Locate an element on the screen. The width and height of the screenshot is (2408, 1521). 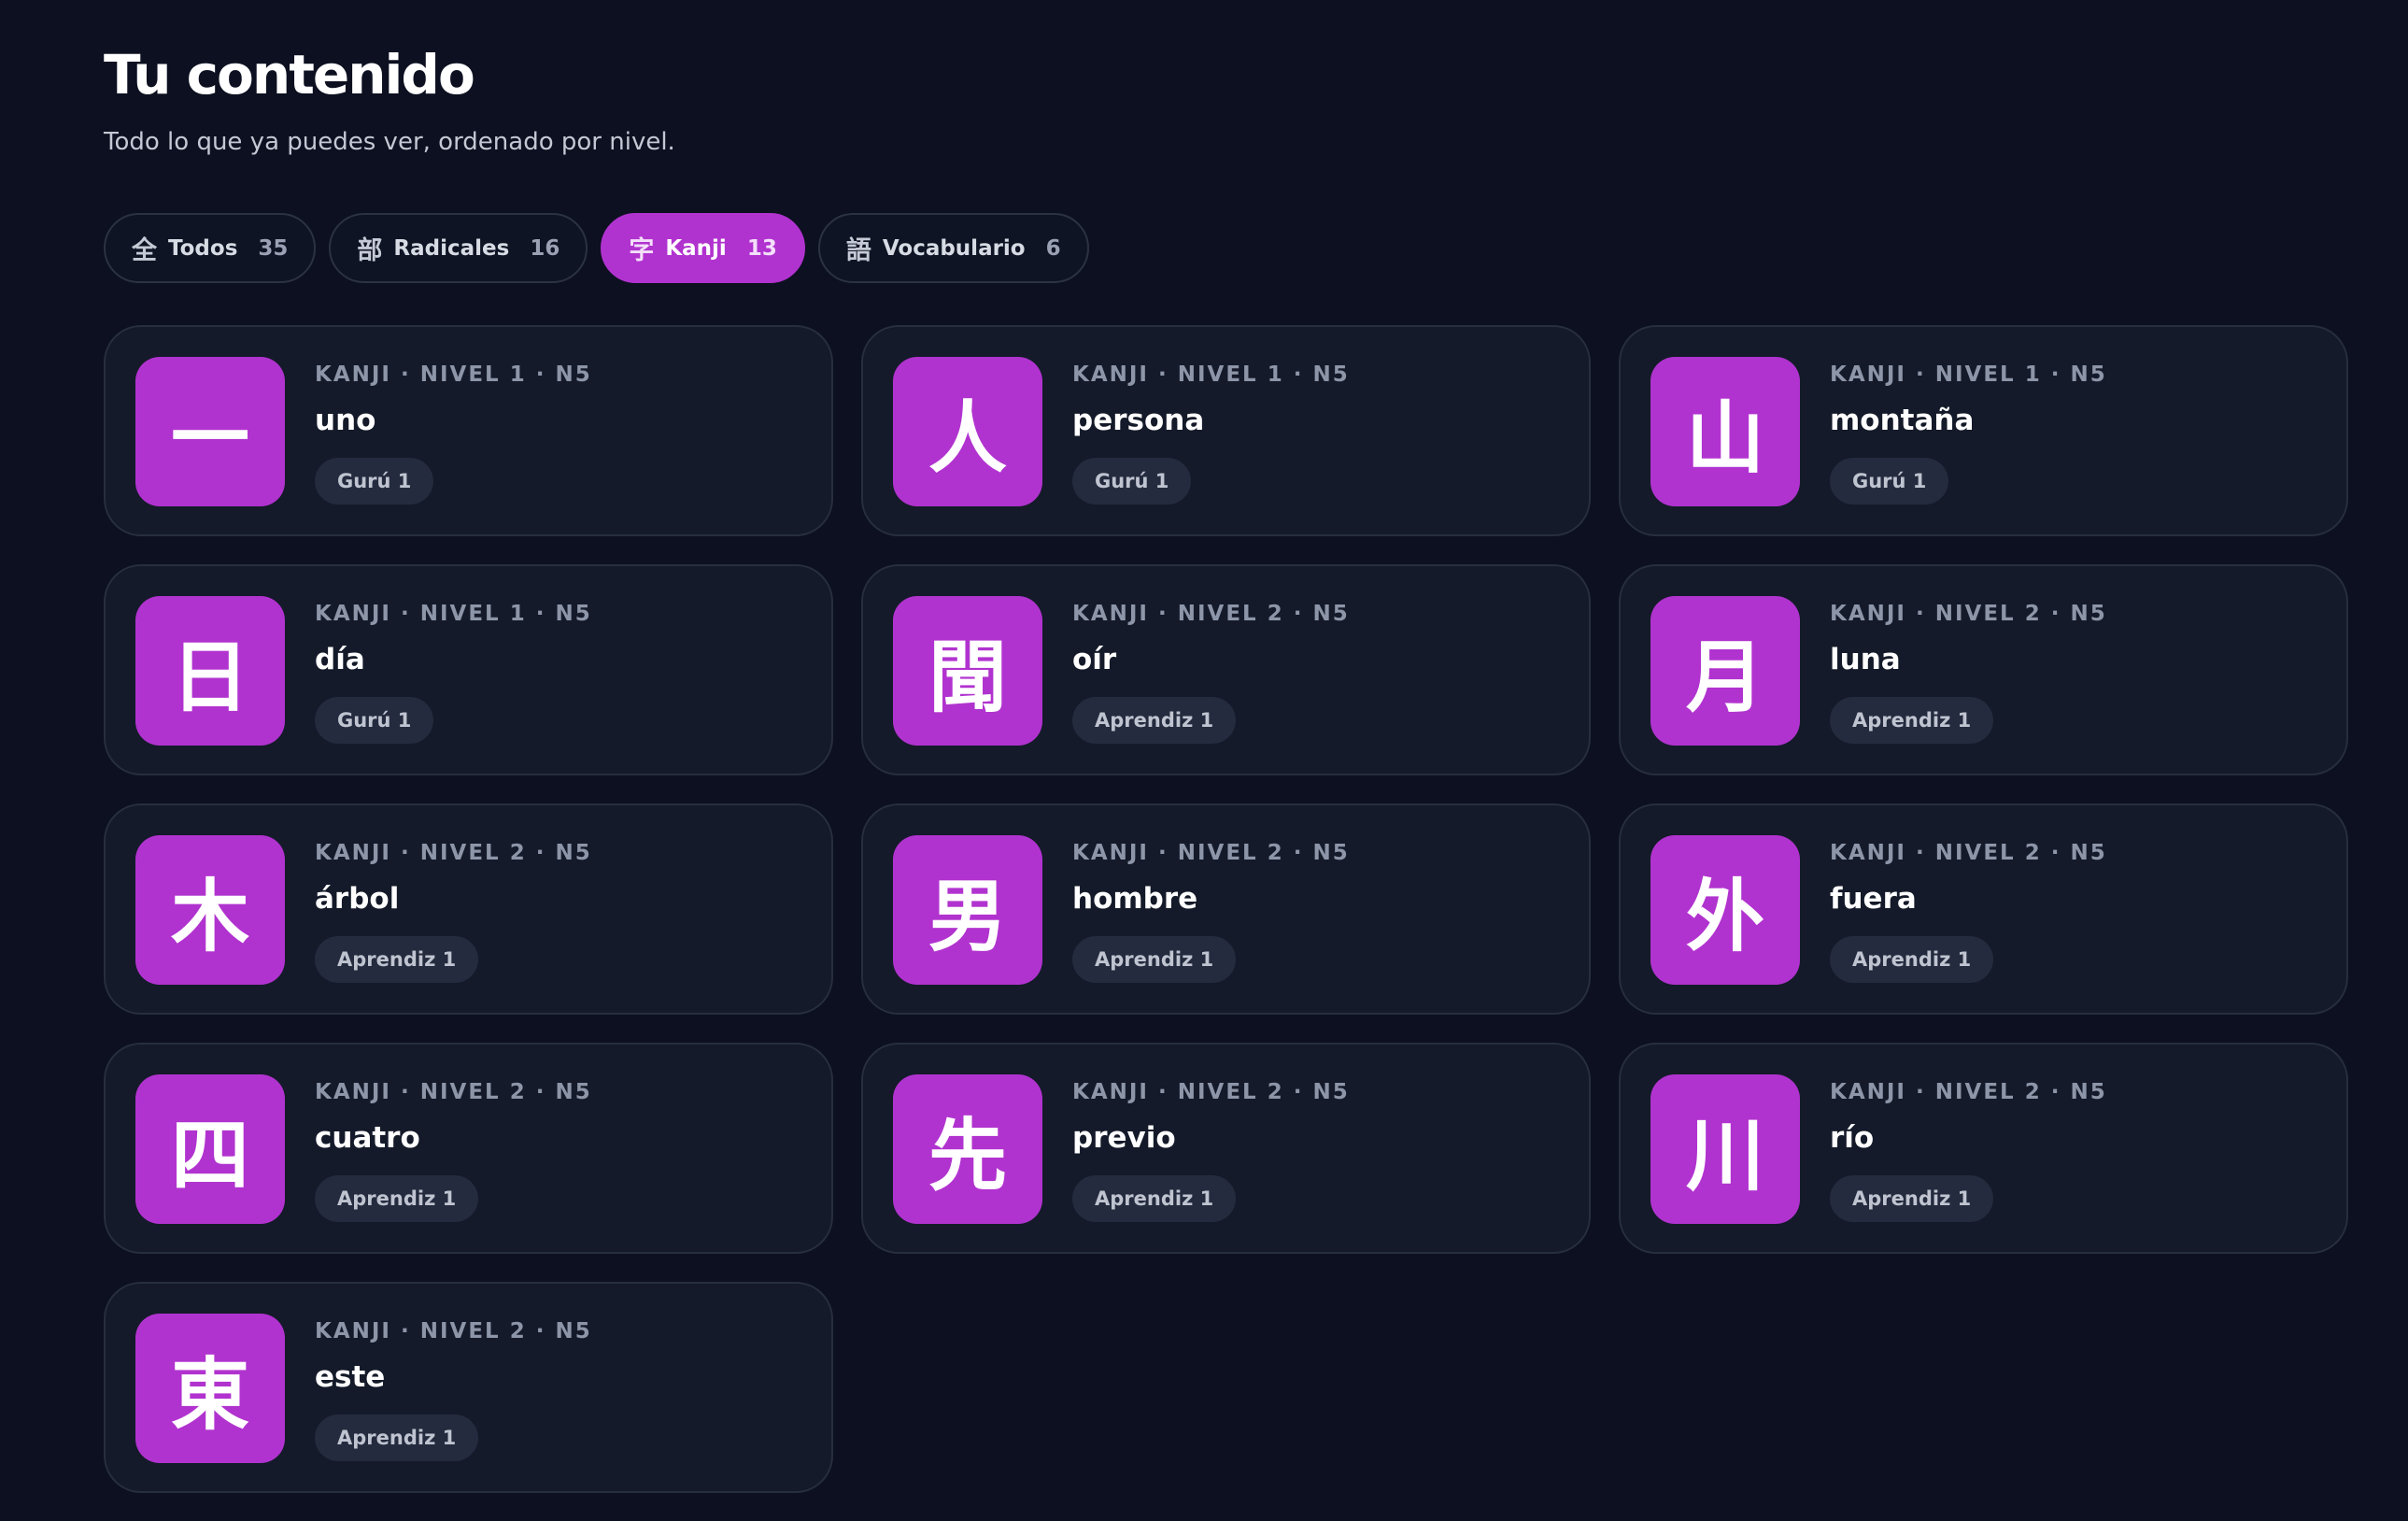
radical-icon: 部 is located at coordinates (370, 250).